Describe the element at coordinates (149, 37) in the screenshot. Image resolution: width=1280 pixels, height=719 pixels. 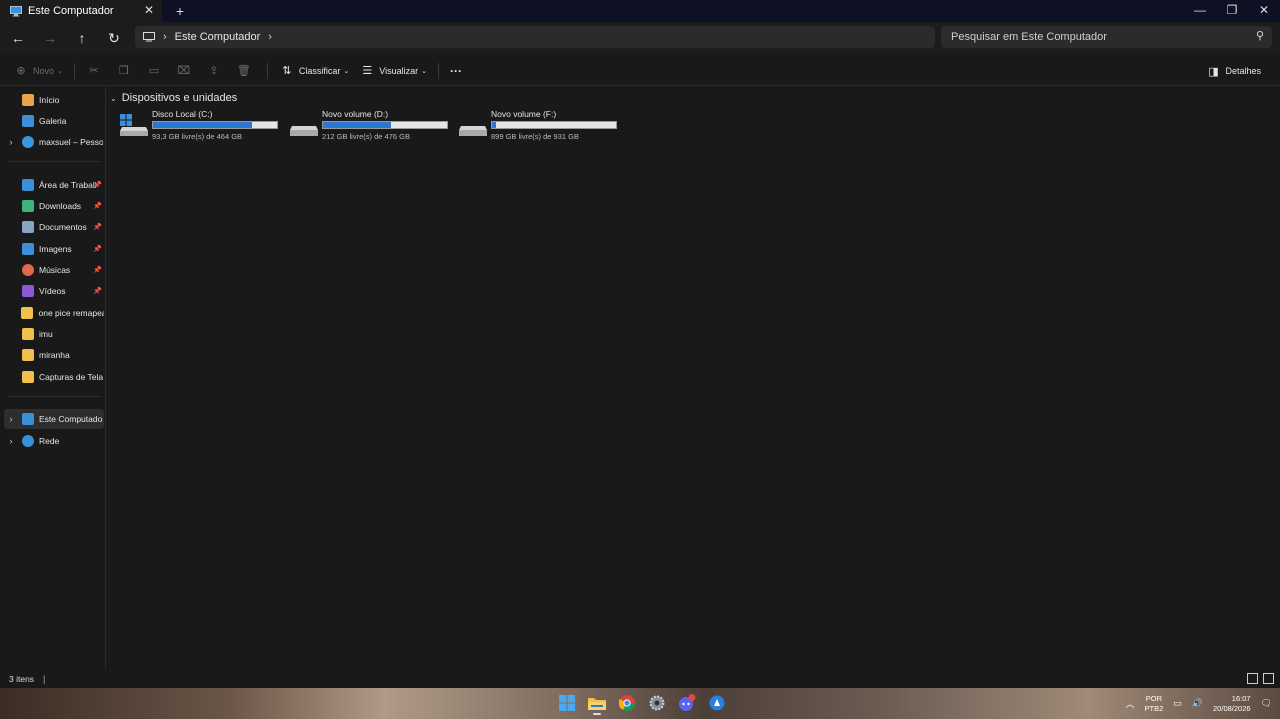
I see `monitor-icon` at that location.